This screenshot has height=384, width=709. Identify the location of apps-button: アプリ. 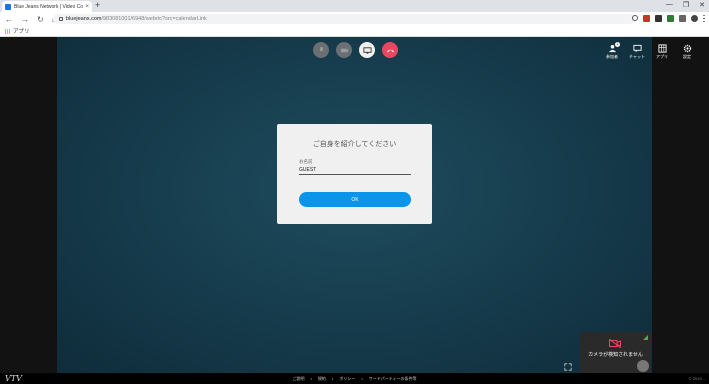
(662, 52).